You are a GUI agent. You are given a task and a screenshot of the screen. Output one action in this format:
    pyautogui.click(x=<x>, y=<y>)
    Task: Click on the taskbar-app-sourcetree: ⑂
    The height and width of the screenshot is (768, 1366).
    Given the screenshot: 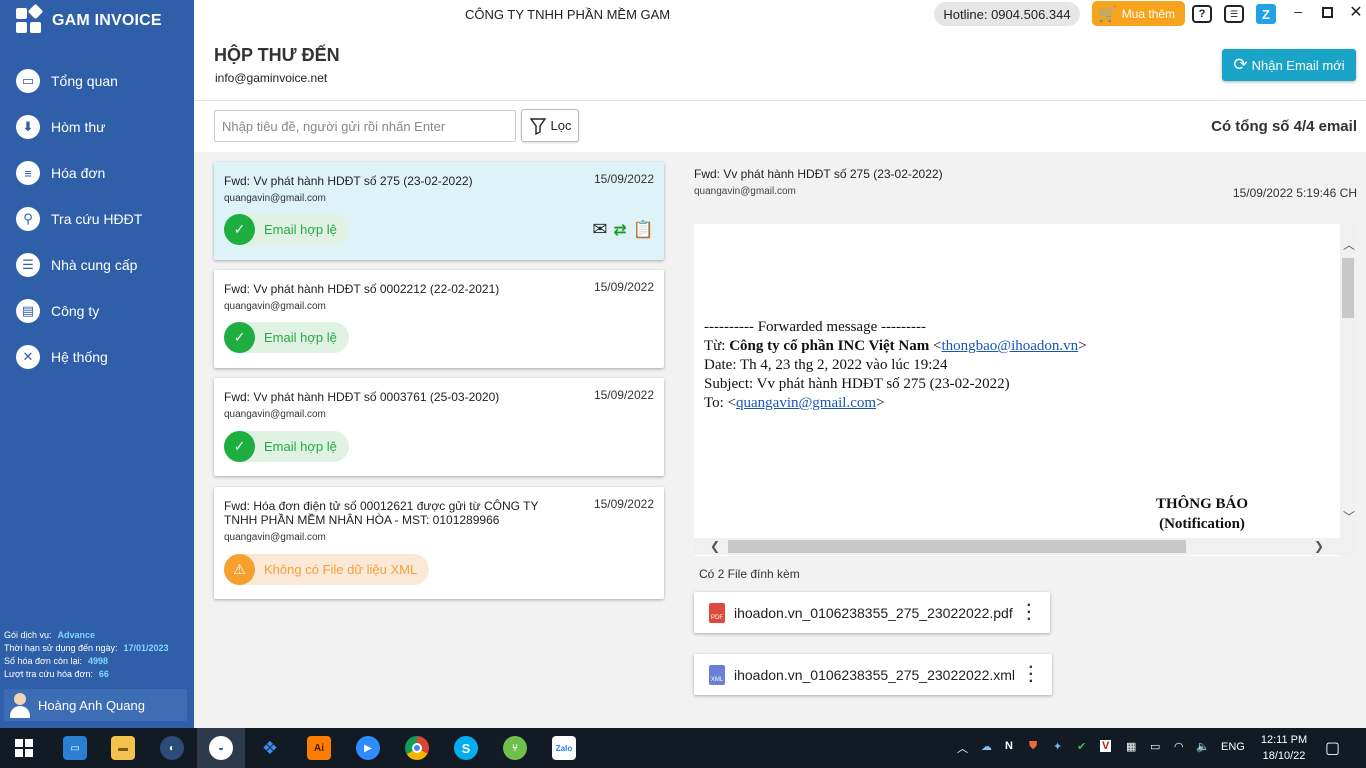 What is the action you would take?
    pyautogui.click(x=515, y=748)
    